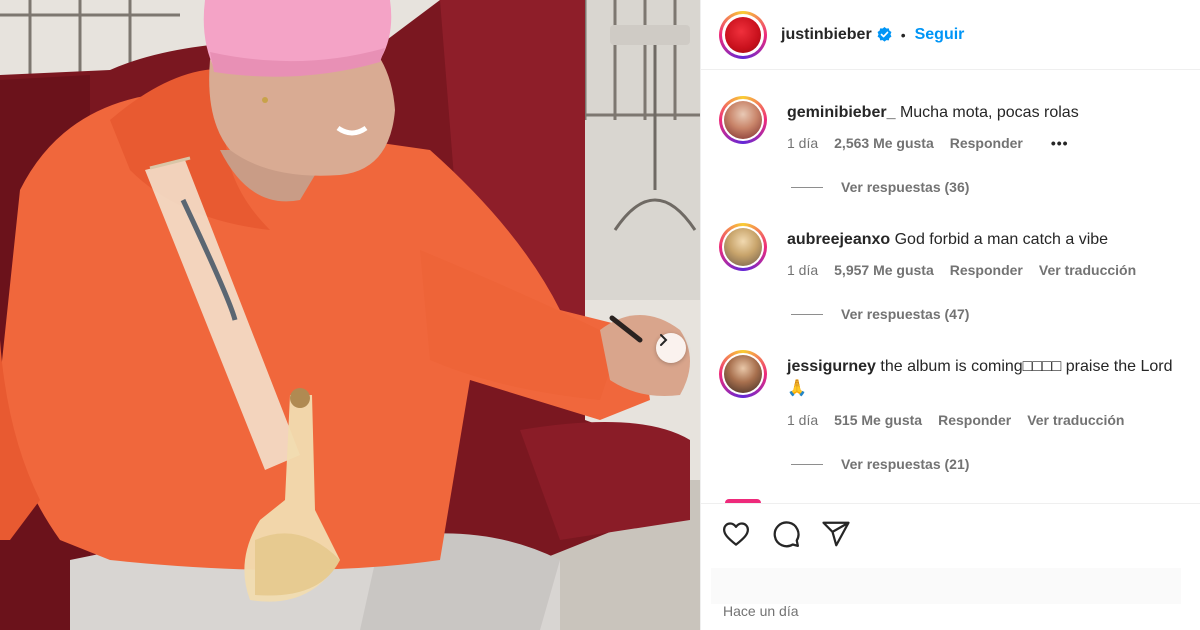  What do you see at coordinates (884, 34) in the screenshot?
I see `verified-badge-icon` at bounding box center [884, 34].